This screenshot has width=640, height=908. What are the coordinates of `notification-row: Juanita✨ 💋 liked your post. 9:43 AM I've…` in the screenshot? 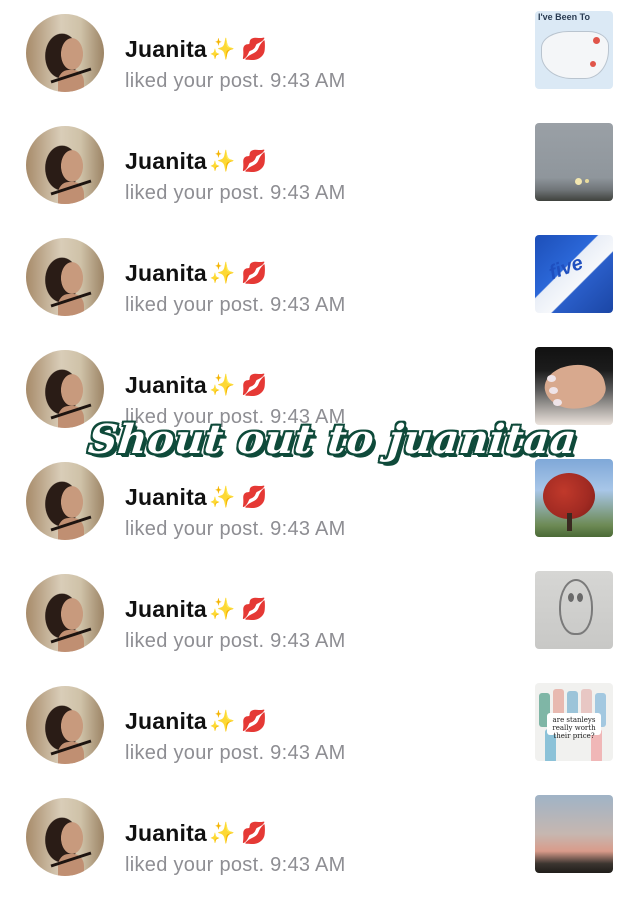 It's located at (320, 67).